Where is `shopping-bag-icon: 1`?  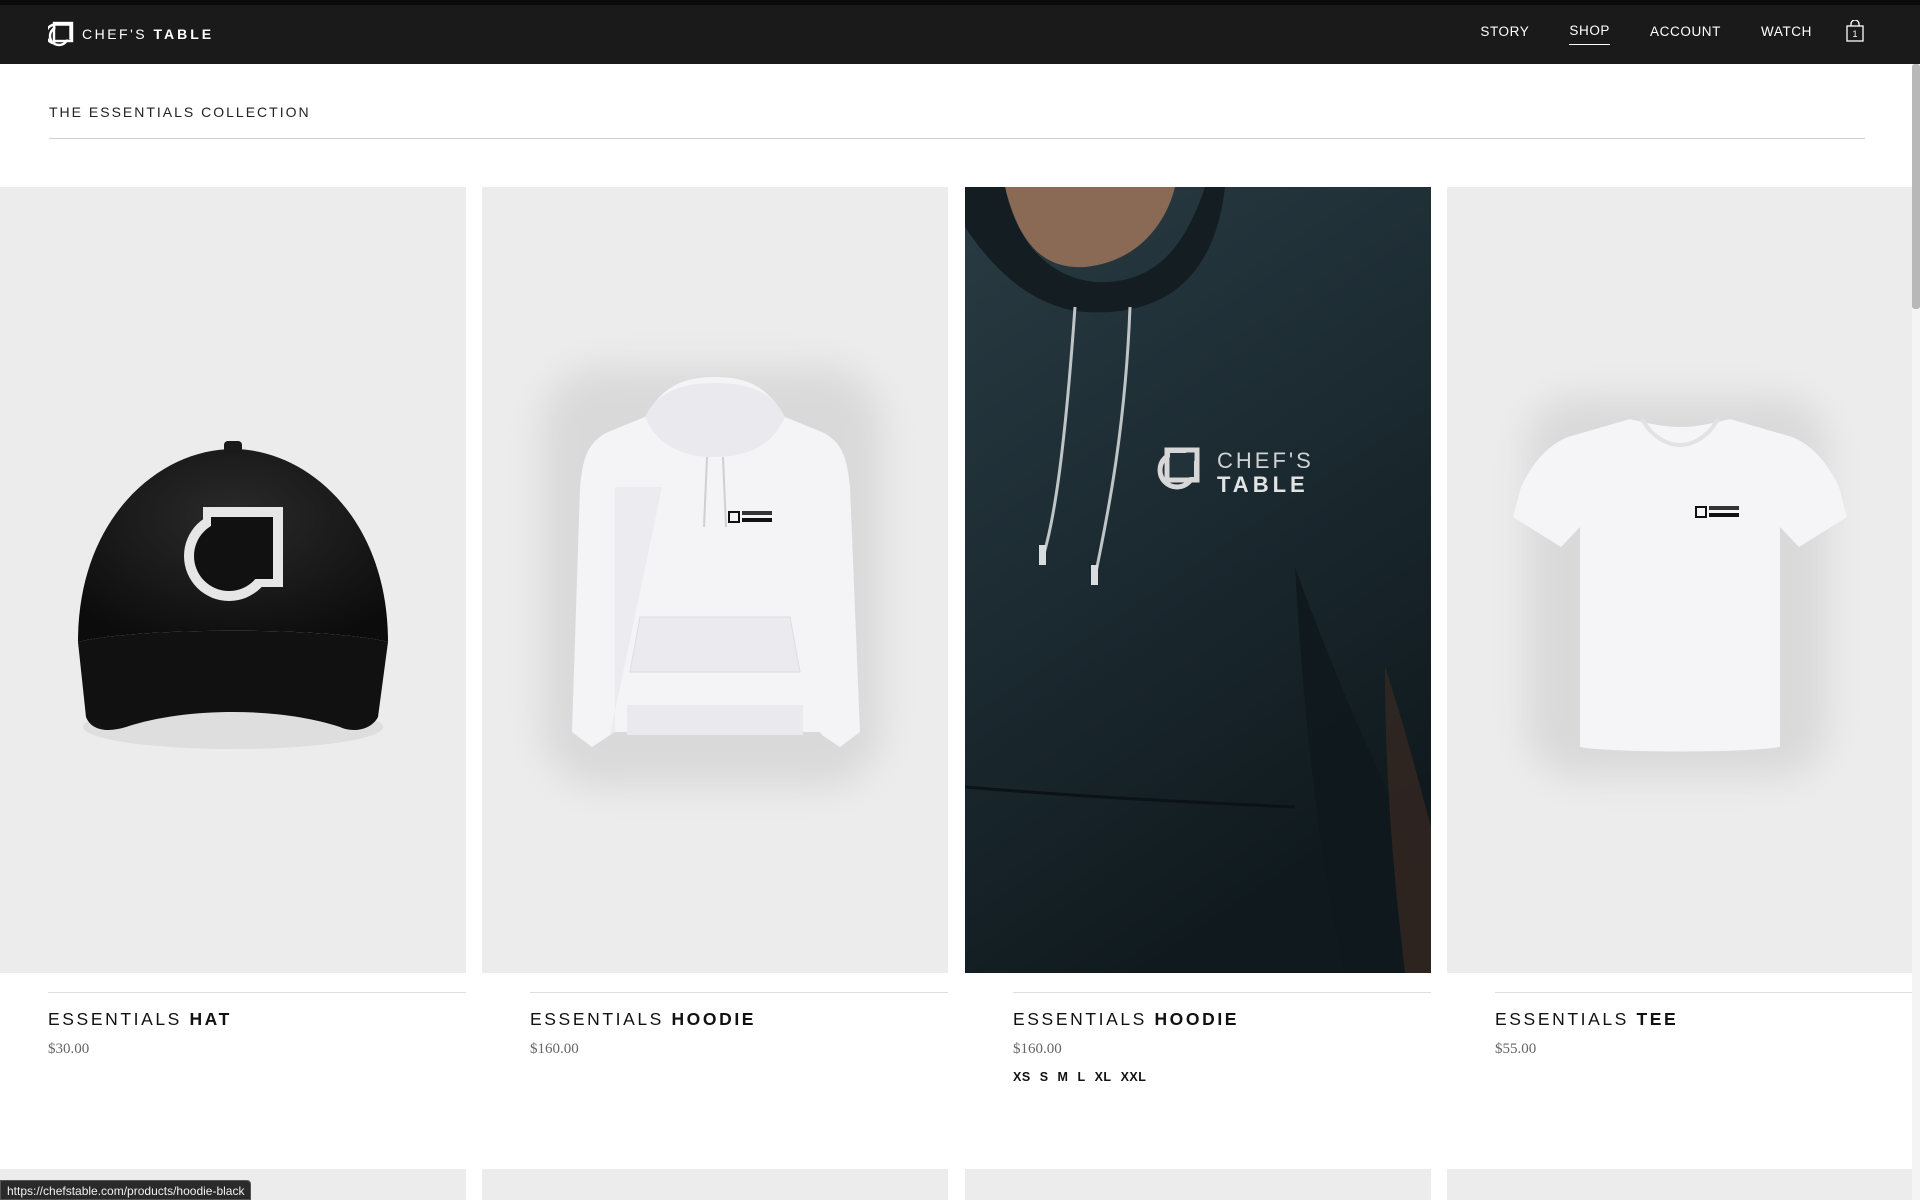
shopping-bag-icon: 1 is located at coordinates (1855, 31).